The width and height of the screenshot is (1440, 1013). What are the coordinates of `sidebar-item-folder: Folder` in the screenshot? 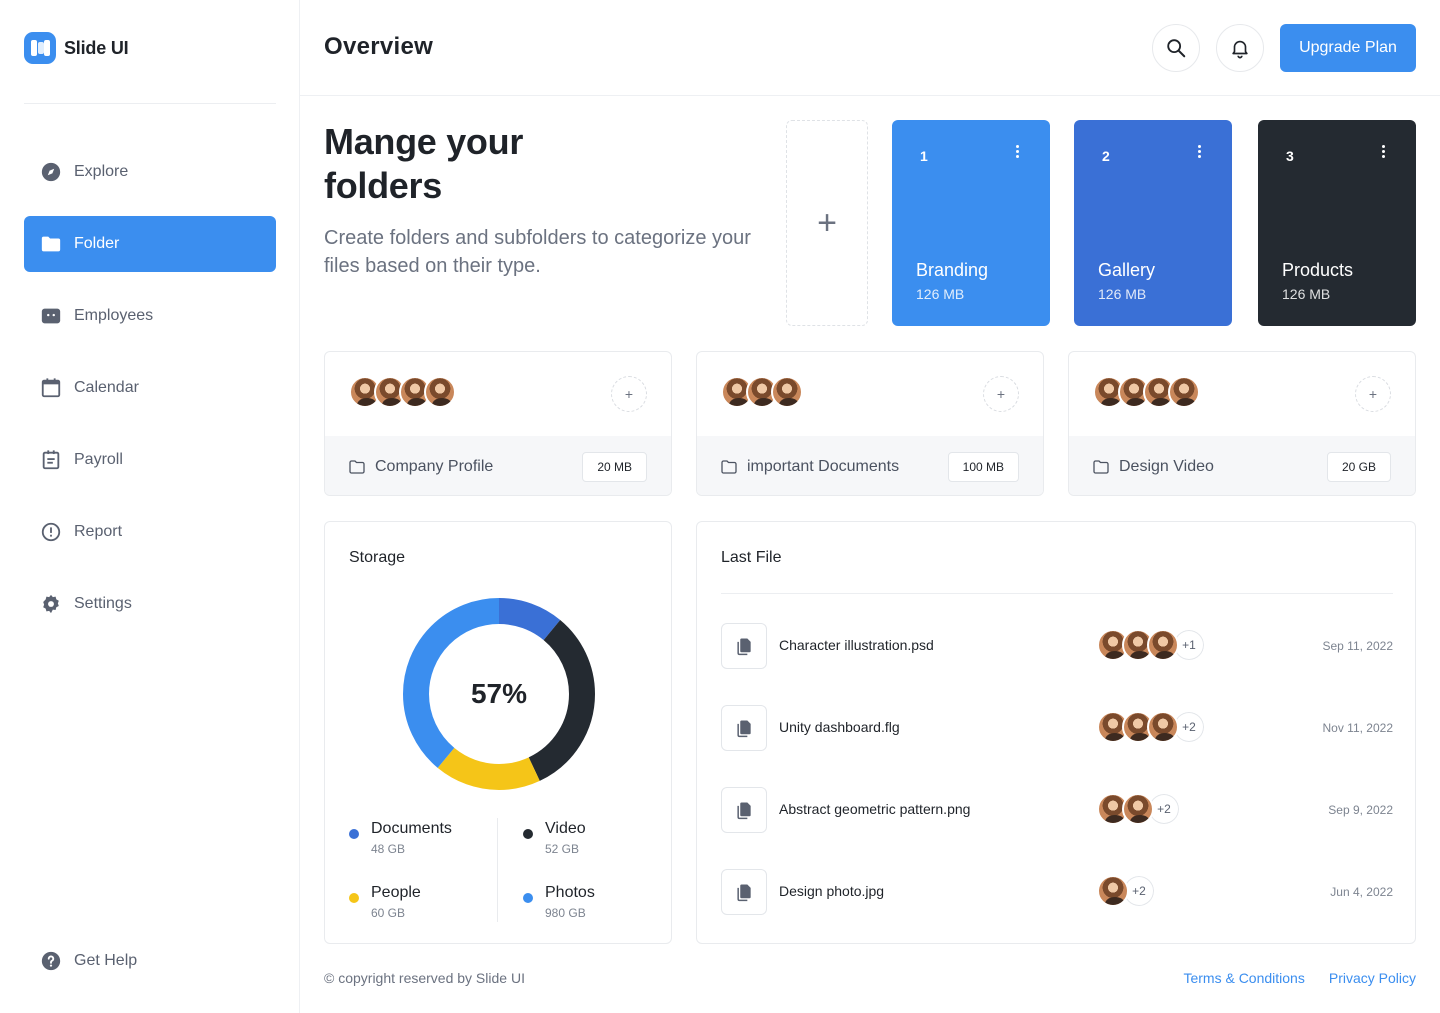 It's located at (150, 244).